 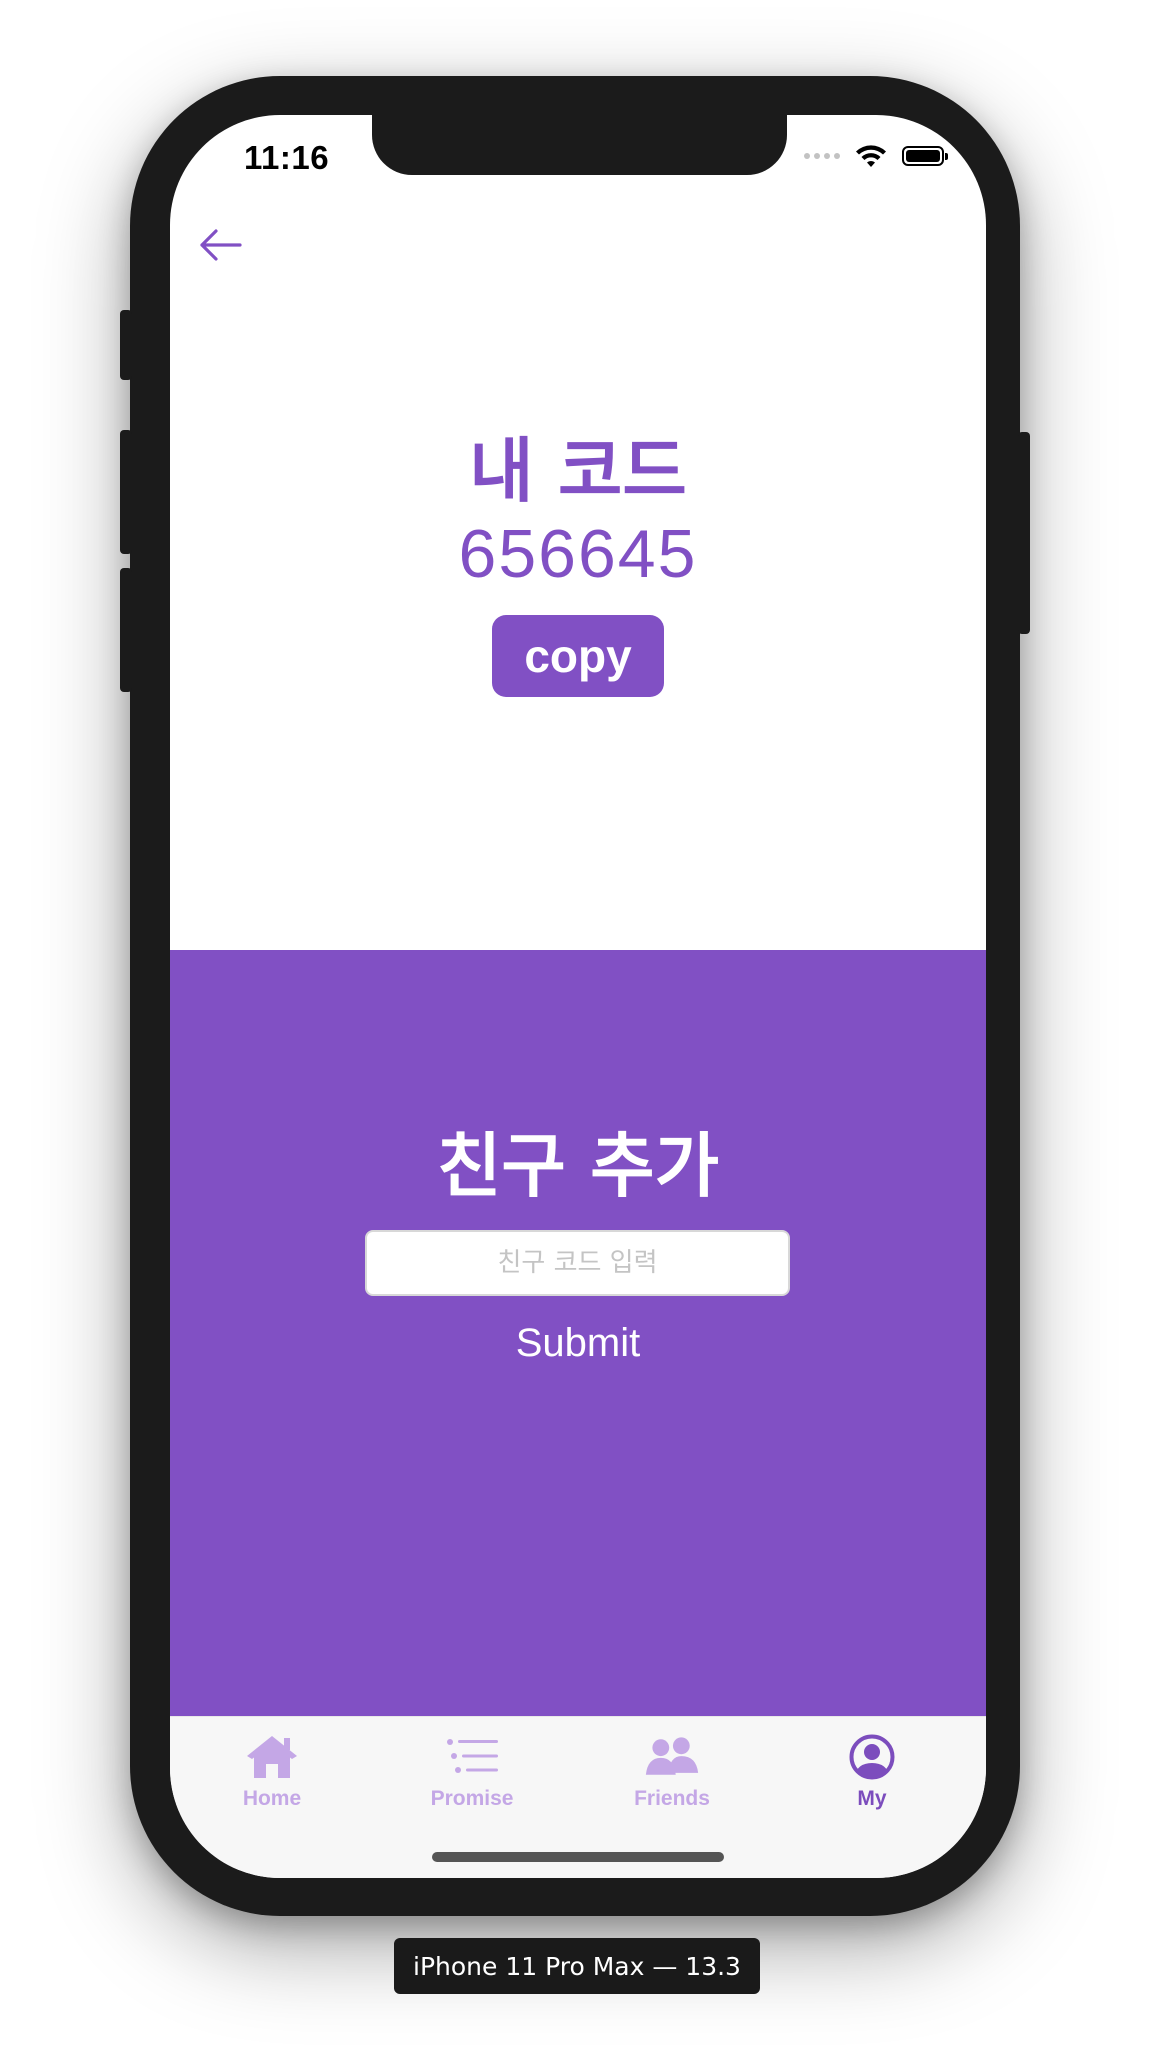 I want to click on battery-icon, so click(x=925, y=156).